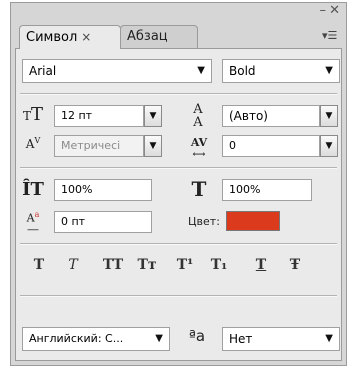 The height and width of the screenshot is (372, 357). I want to click on tab-paragraph: Абзац, so click(159, 37).